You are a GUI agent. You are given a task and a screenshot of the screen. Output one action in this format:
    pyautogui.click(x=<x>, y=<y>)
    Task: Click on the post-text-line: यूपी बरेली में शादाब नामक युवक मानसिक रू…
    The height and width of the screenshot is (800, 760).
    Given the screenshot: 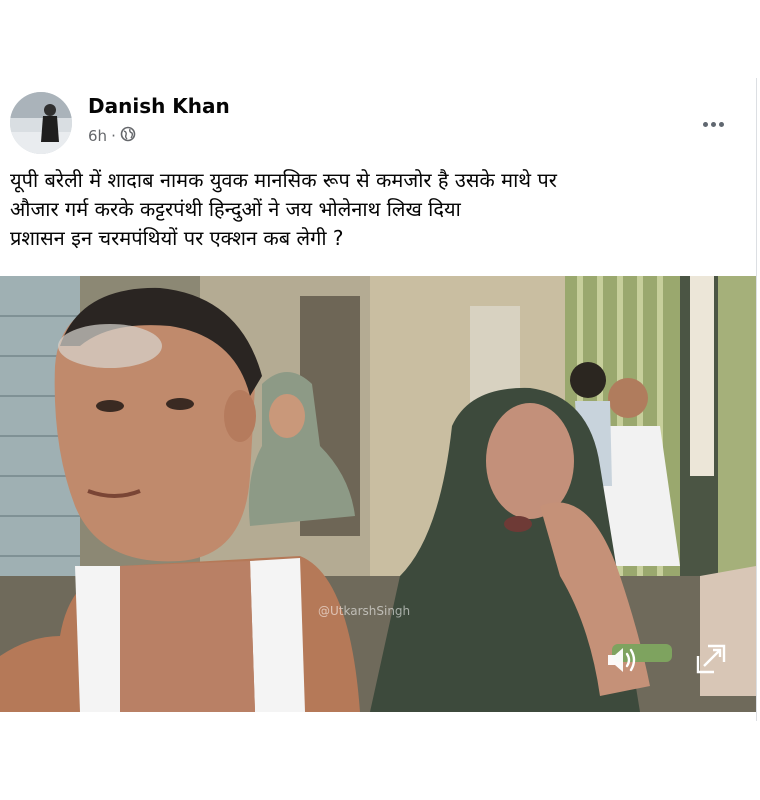 What is the action you would take?
    pyautogui.click(x=283, y=180)
    